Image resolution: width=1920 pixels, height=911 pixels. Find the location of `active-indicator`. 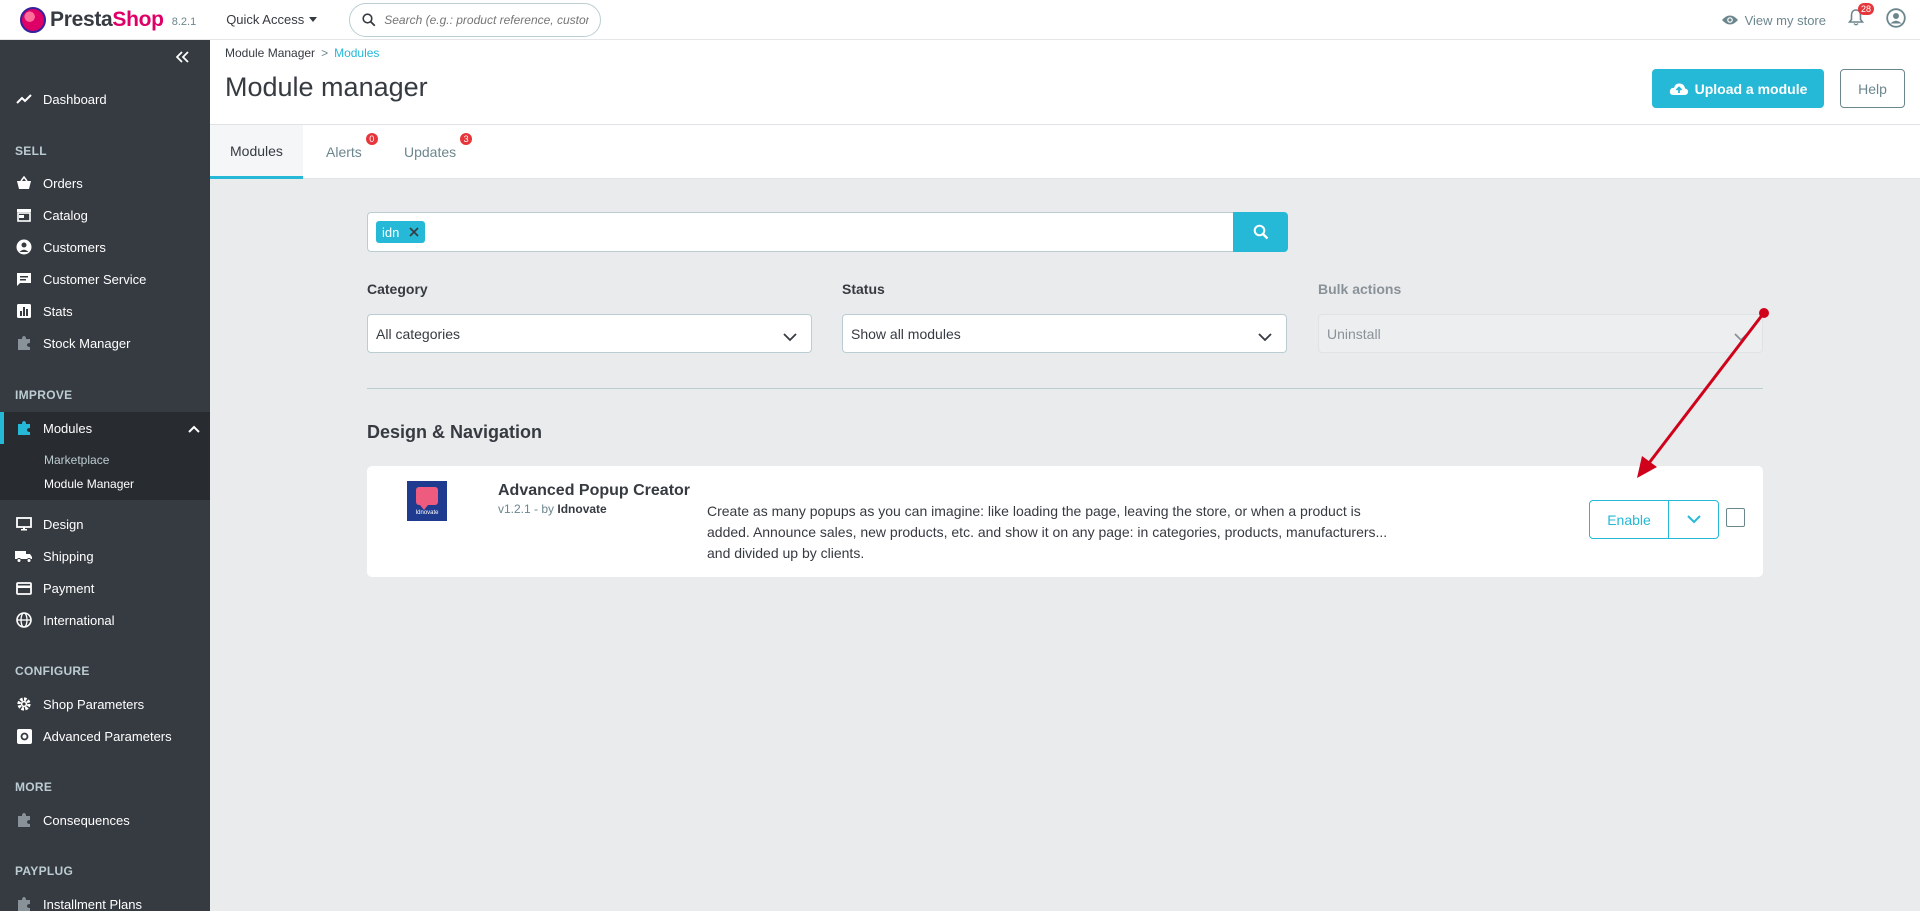

active-indicator is located at coordinates (2, 428).